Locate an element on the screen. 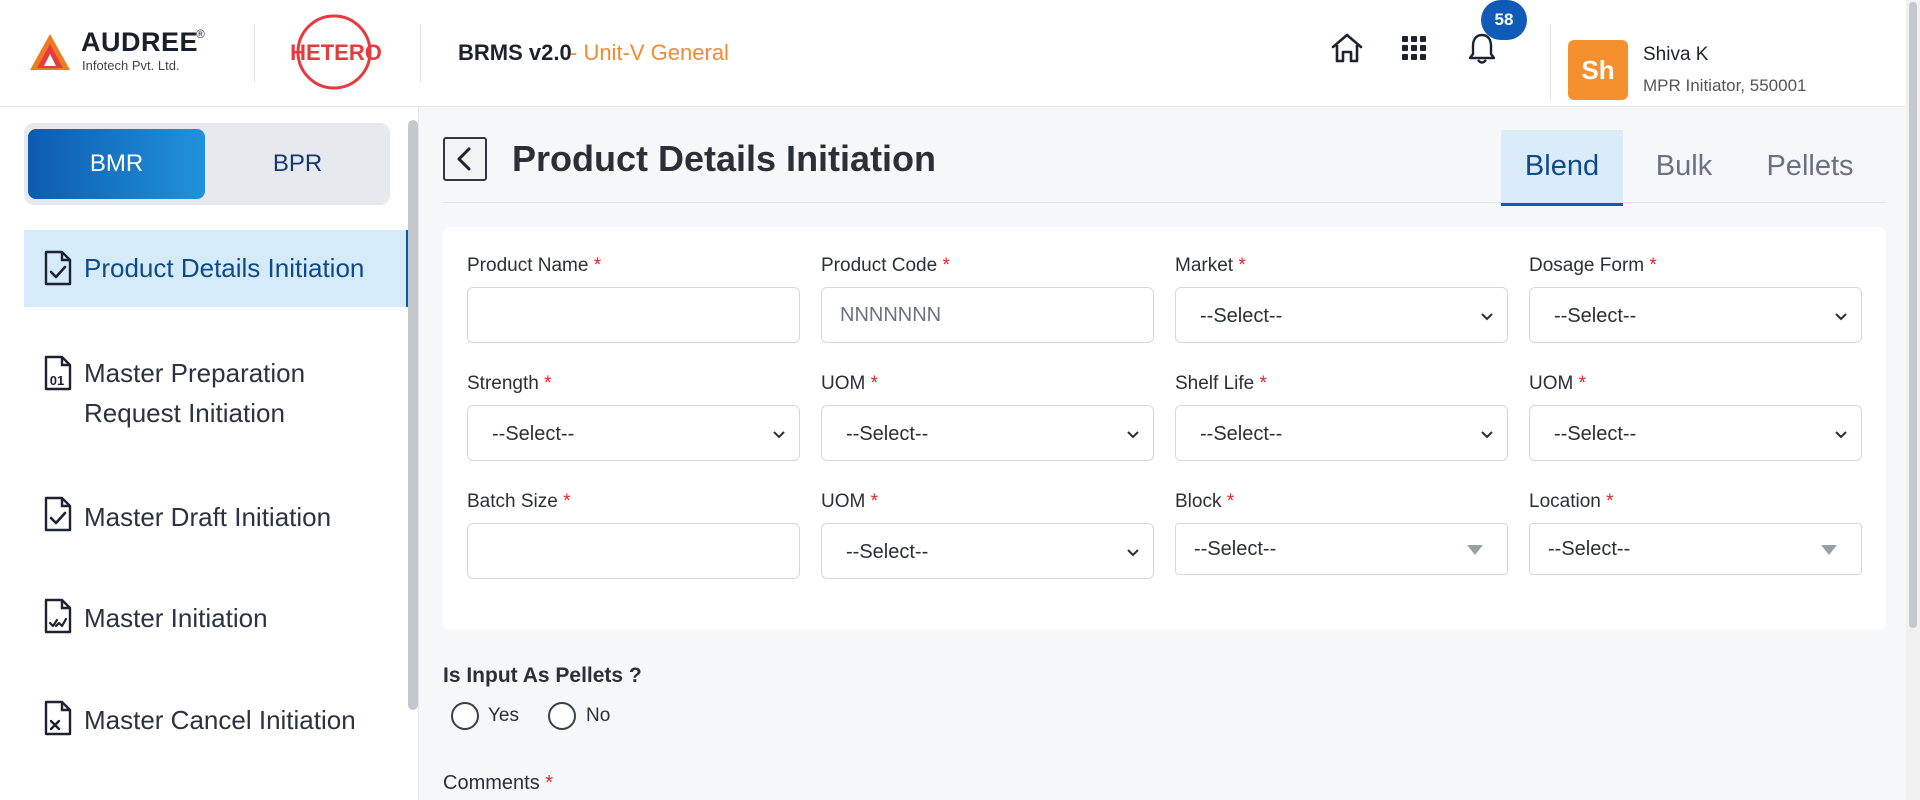  block-select-value: --Select-- is located at coordinates (1235, 549).